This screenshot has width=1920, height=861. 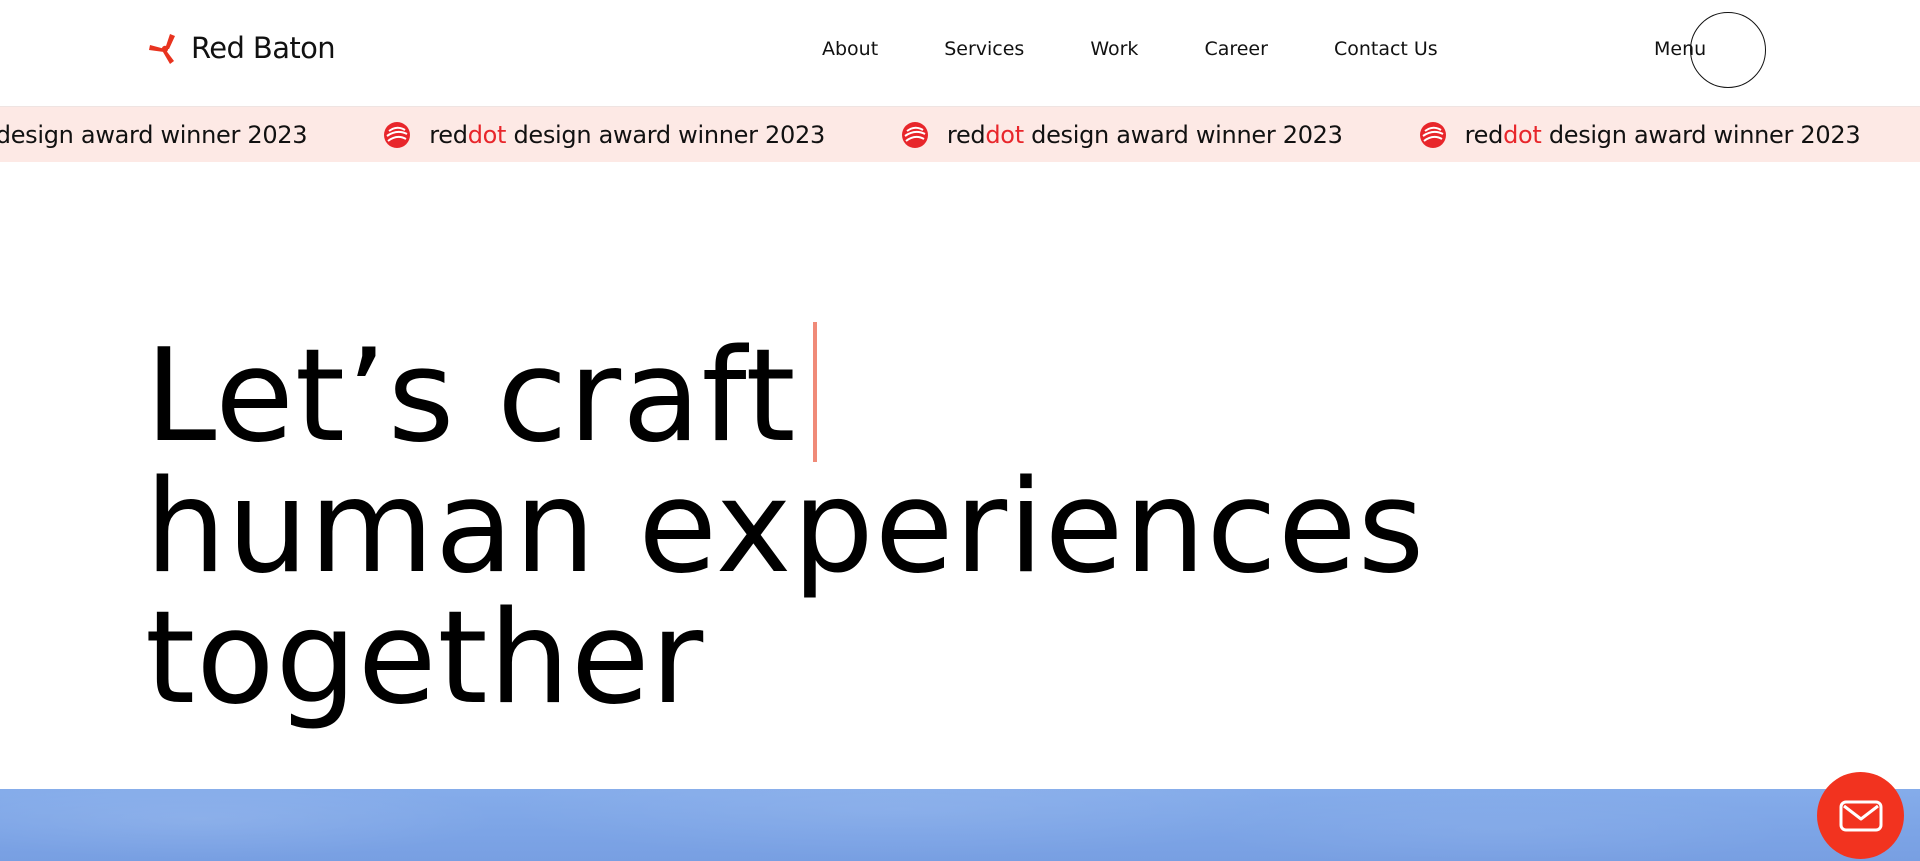 What do you see at coordinates (1680, 49) in the screenshot?
I see `menu-label: Menu` at bounding box center [1680, 49].